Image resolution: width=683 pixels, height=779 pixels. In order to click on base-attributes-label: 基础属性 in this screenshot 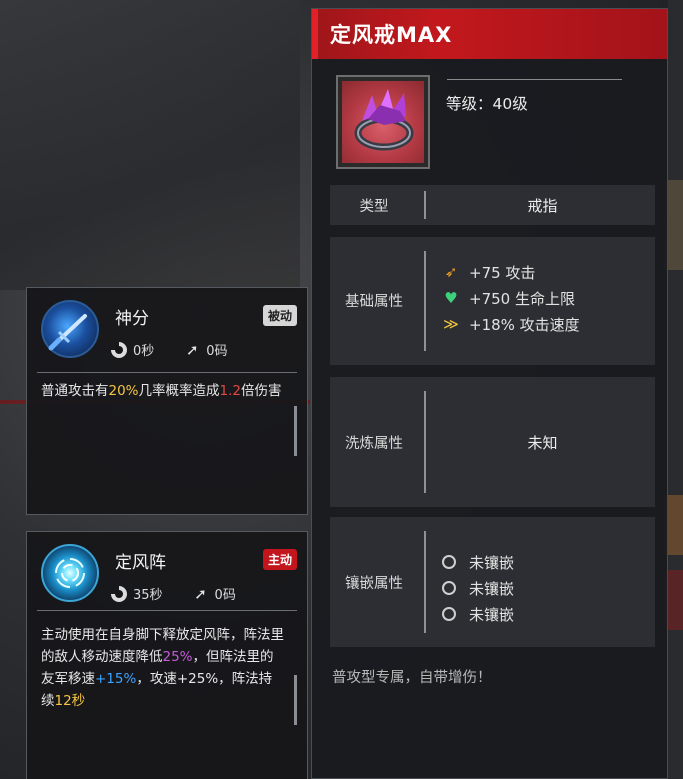, I will do `click(374, 302)`.